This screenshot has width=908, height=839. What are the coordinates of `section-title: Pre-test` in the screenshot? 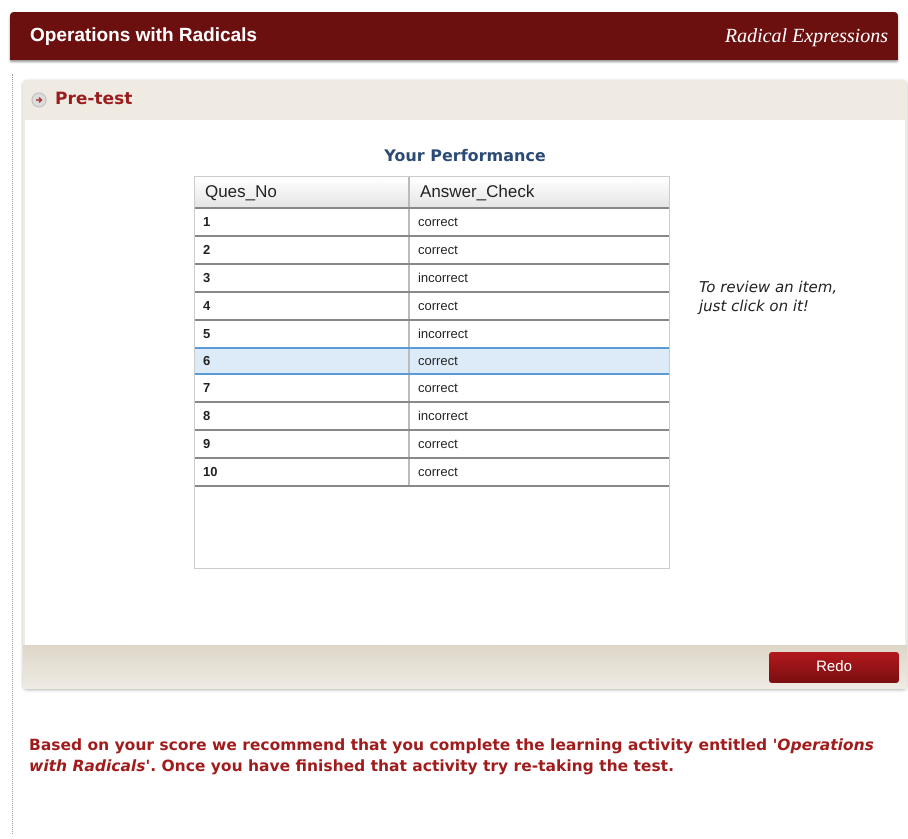 It's located at (93, 100).